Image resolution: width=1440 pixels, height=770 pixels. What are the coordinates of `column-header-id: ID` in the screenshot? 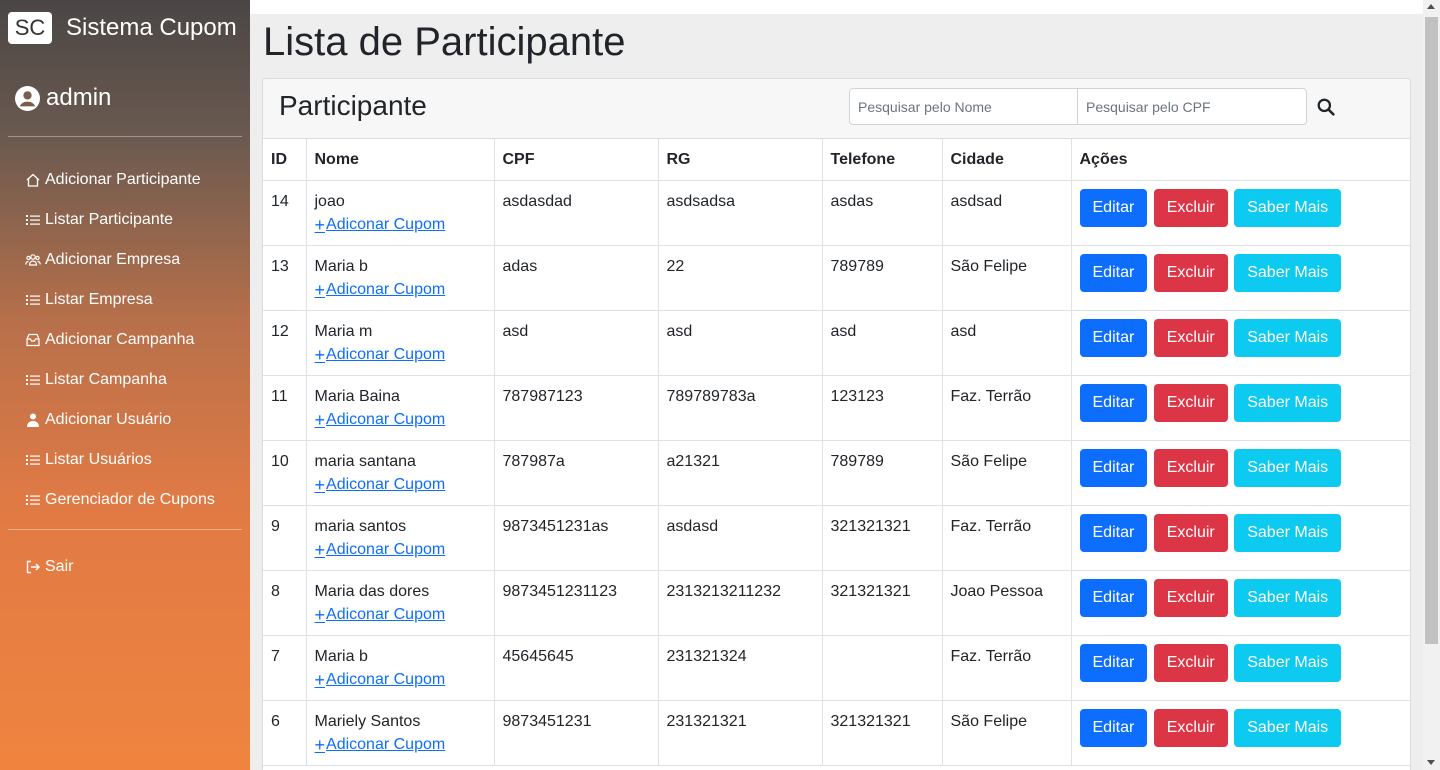 It's located at (285, 160).